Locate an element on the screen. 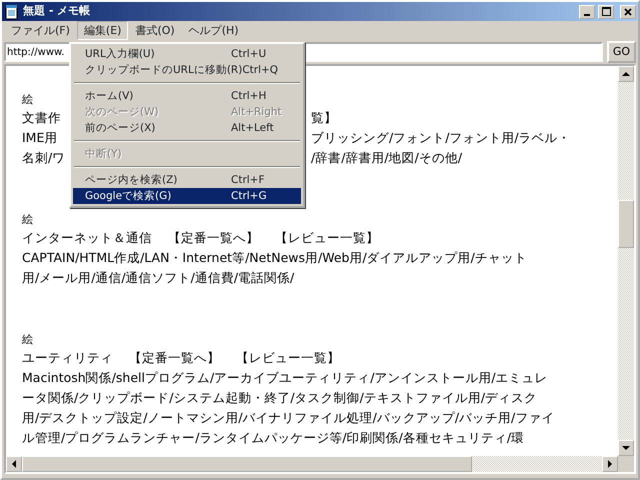  shortcut-label: Ctrl+U is located at coordinates (249, 54).